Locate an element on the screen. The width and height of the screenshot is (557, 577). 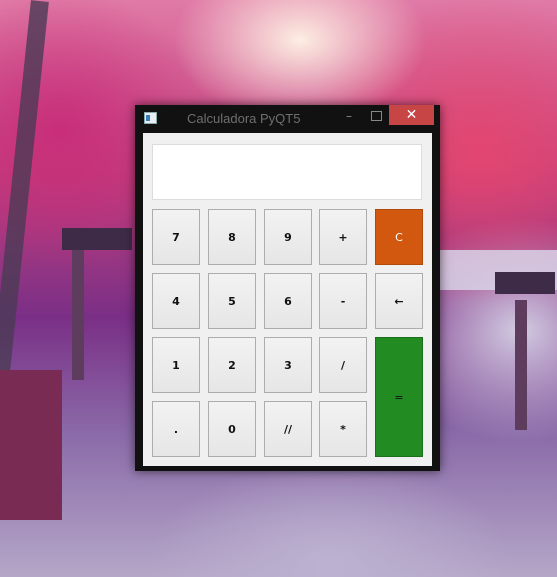
button-0: 0 is located at coordinates (232, 429).